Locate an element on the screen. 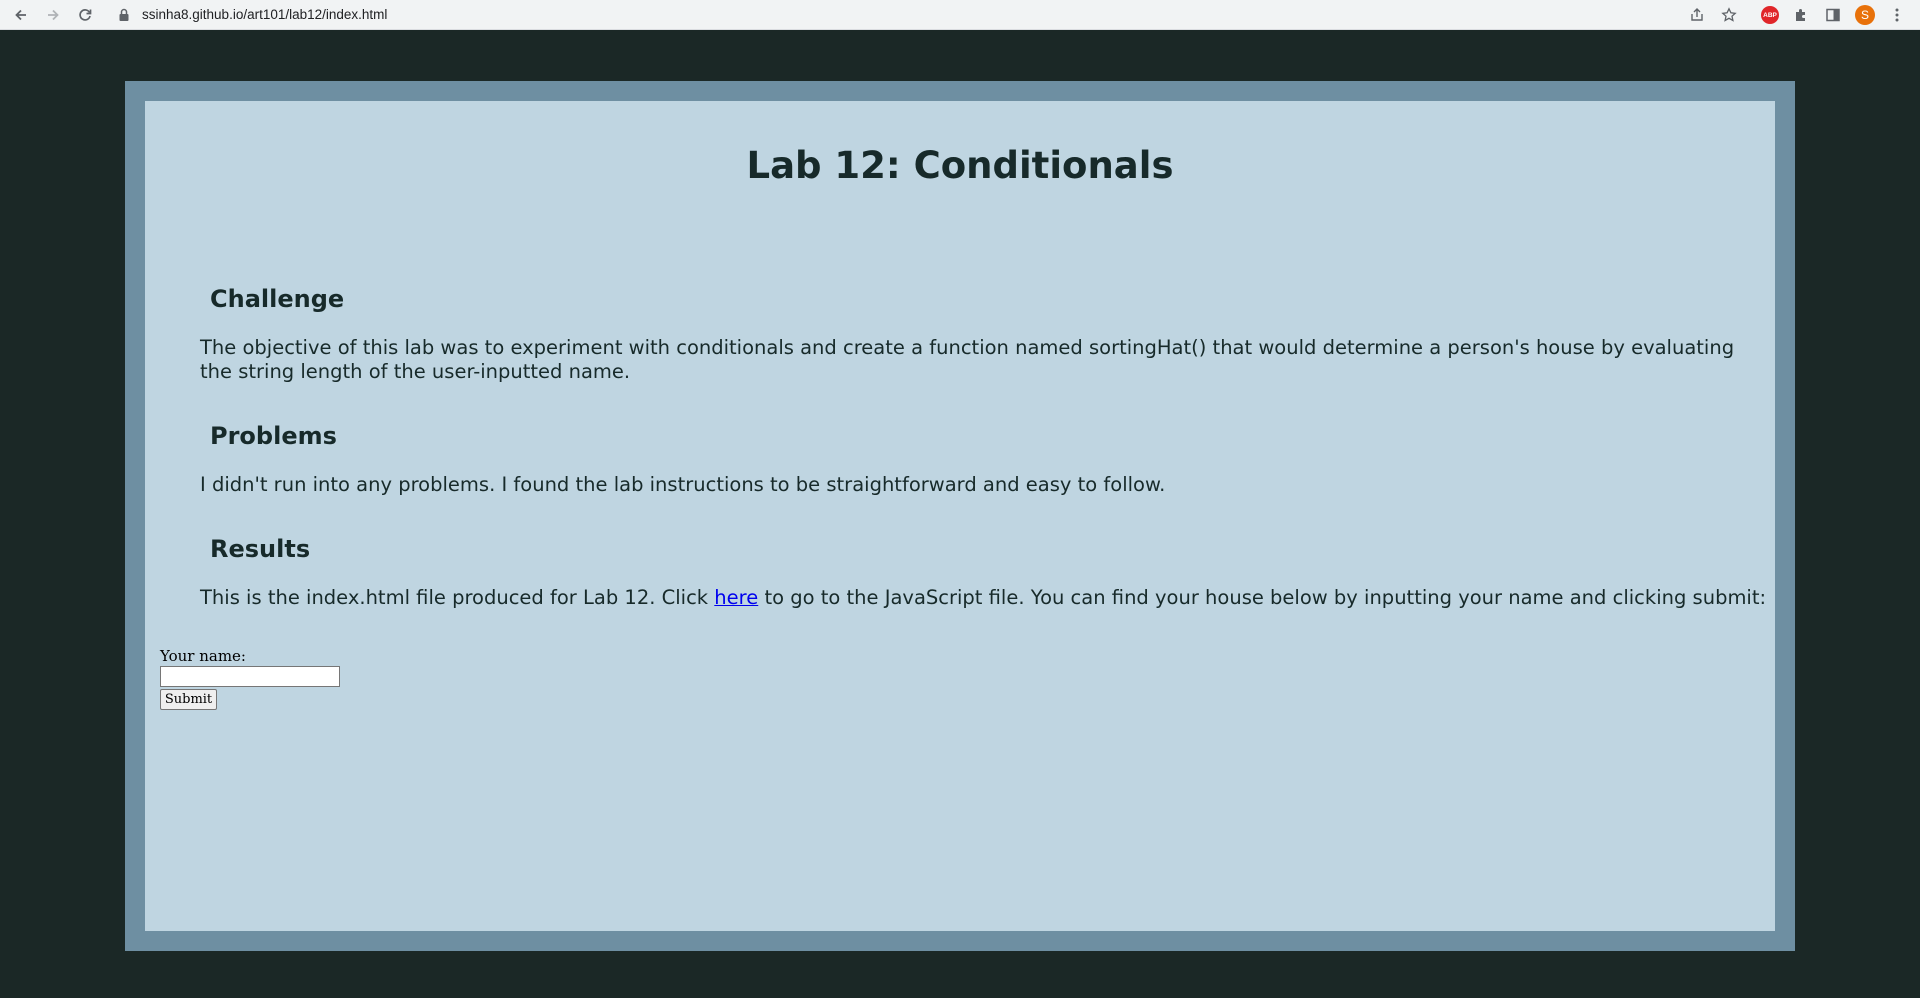 This screenshot has height=998, width=1920. avatar-letter: S is located at coordinates (1865, 15).